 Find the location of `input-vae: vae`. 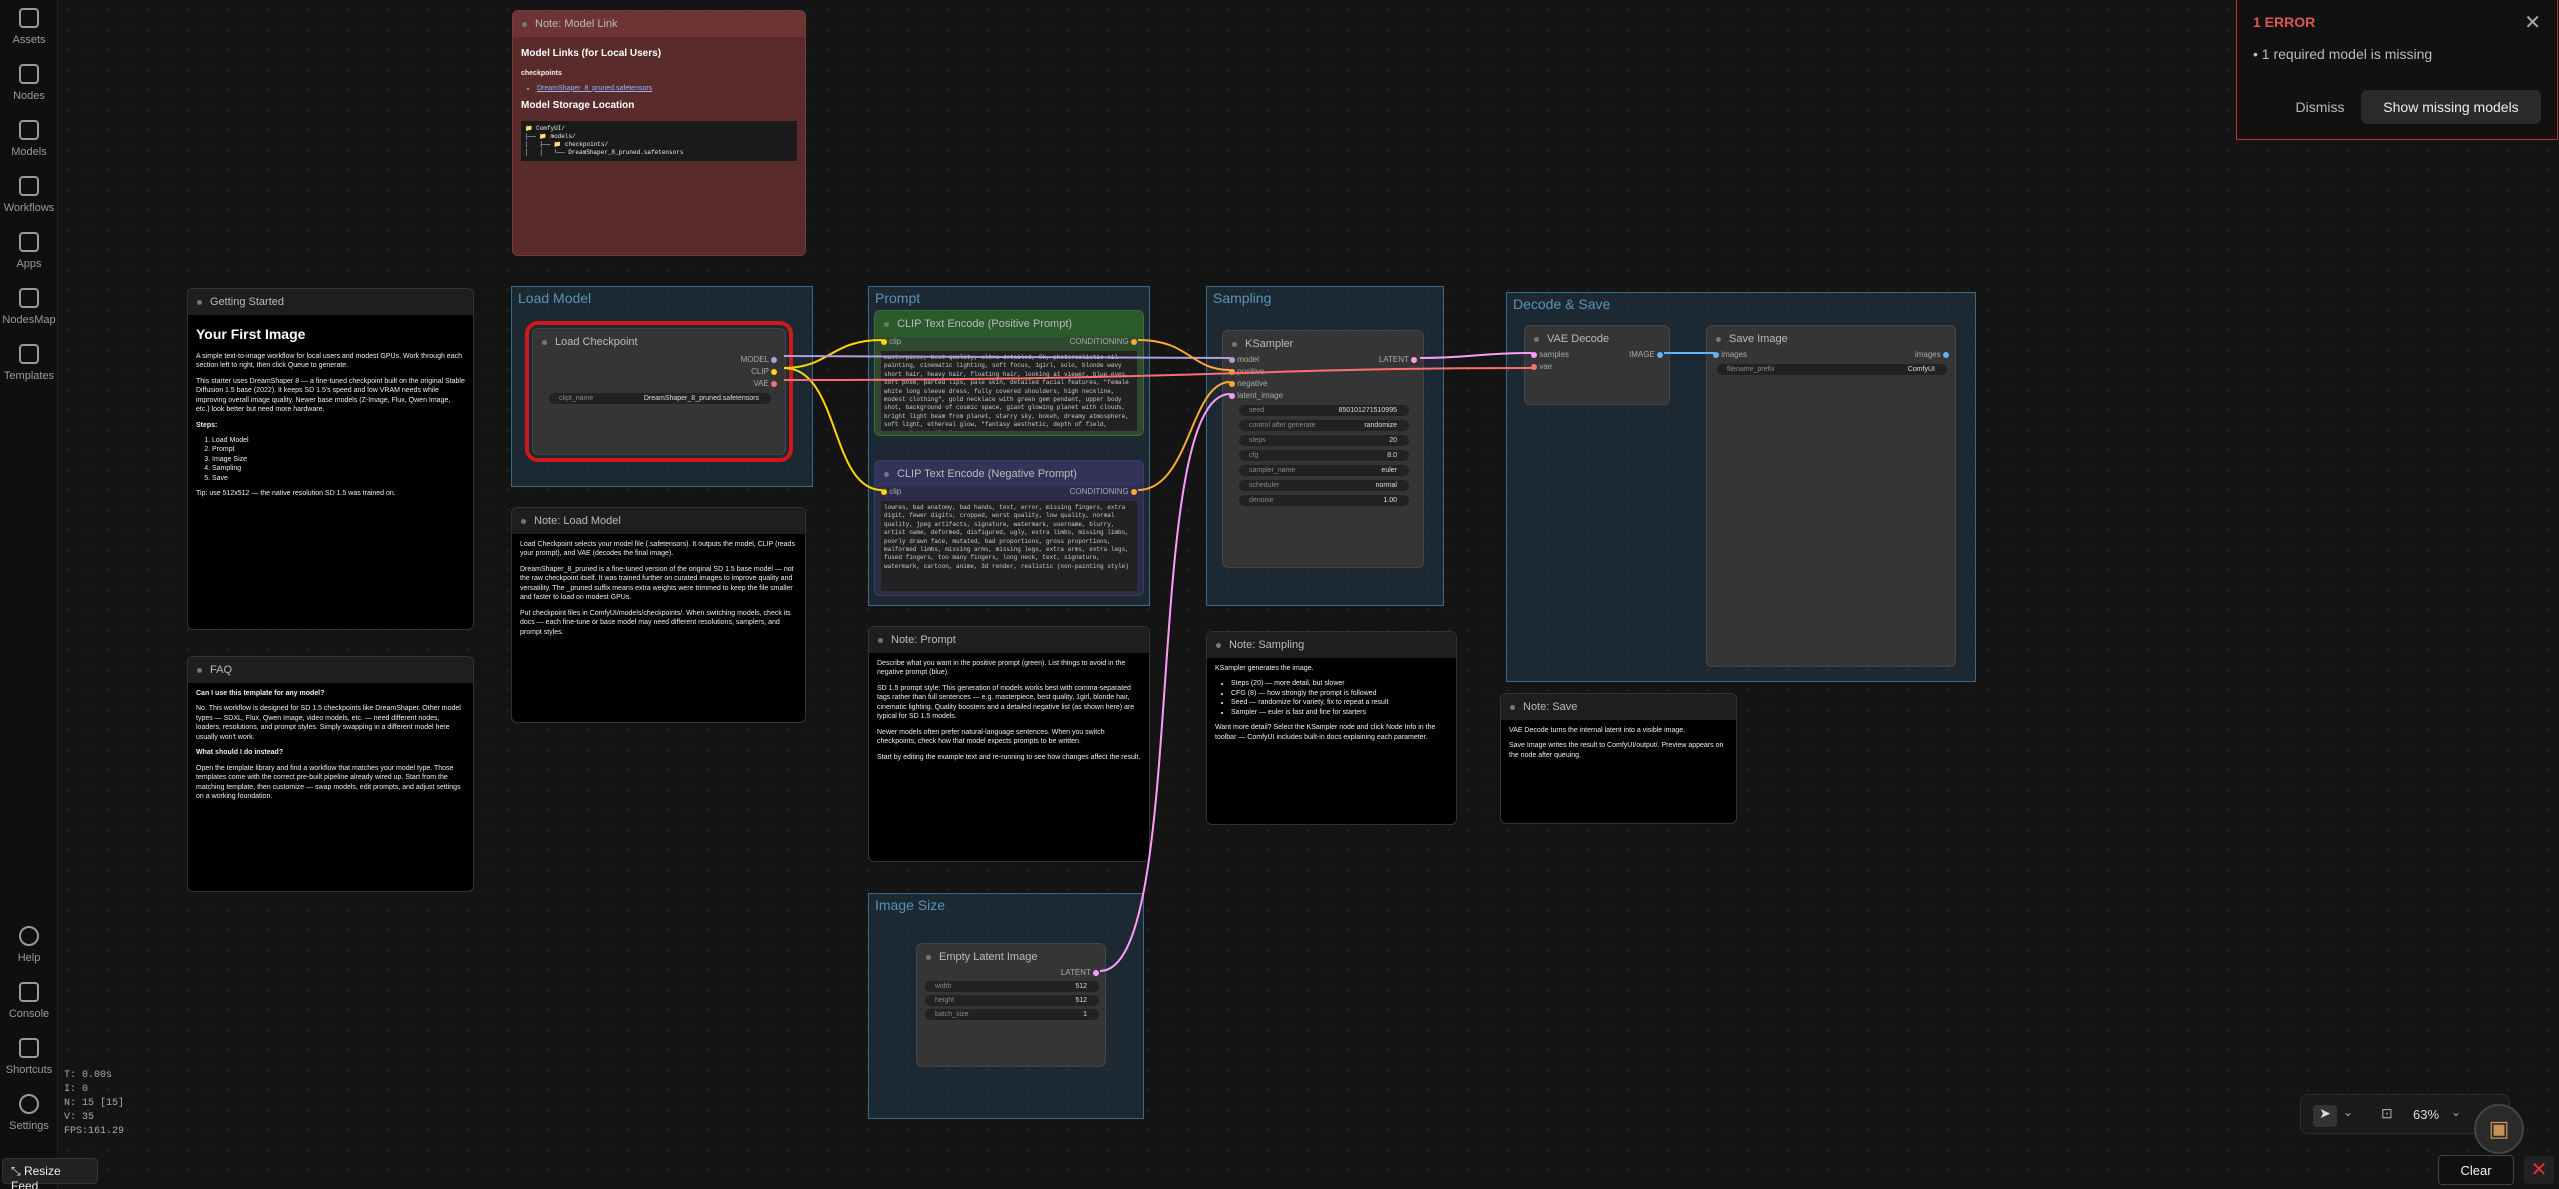

input-vae: vae is located at coordinates (1541, 366).